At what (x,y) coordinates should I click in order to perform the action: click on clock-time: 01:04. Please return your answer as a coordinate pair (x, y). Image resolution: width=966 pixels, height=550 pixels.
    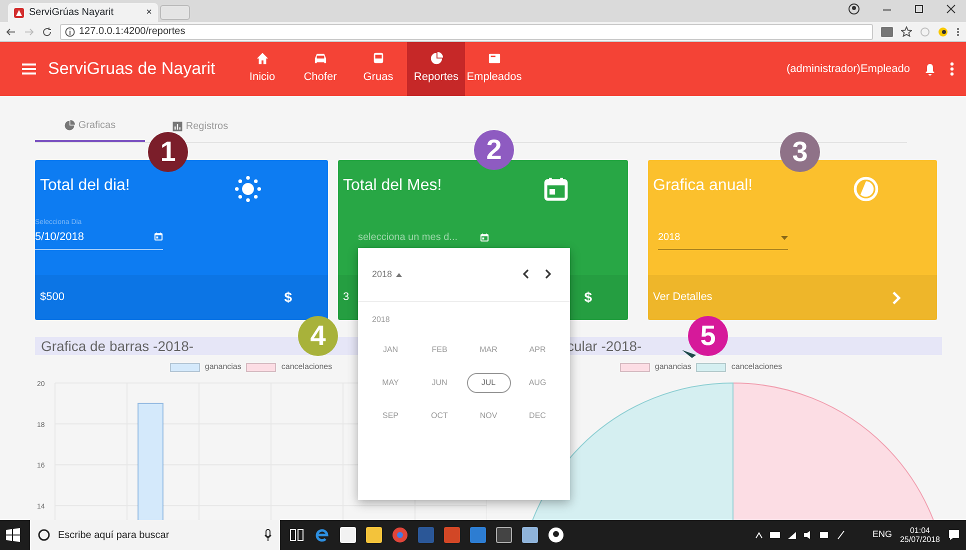
    Looking at the image, I should click on (920, 530).